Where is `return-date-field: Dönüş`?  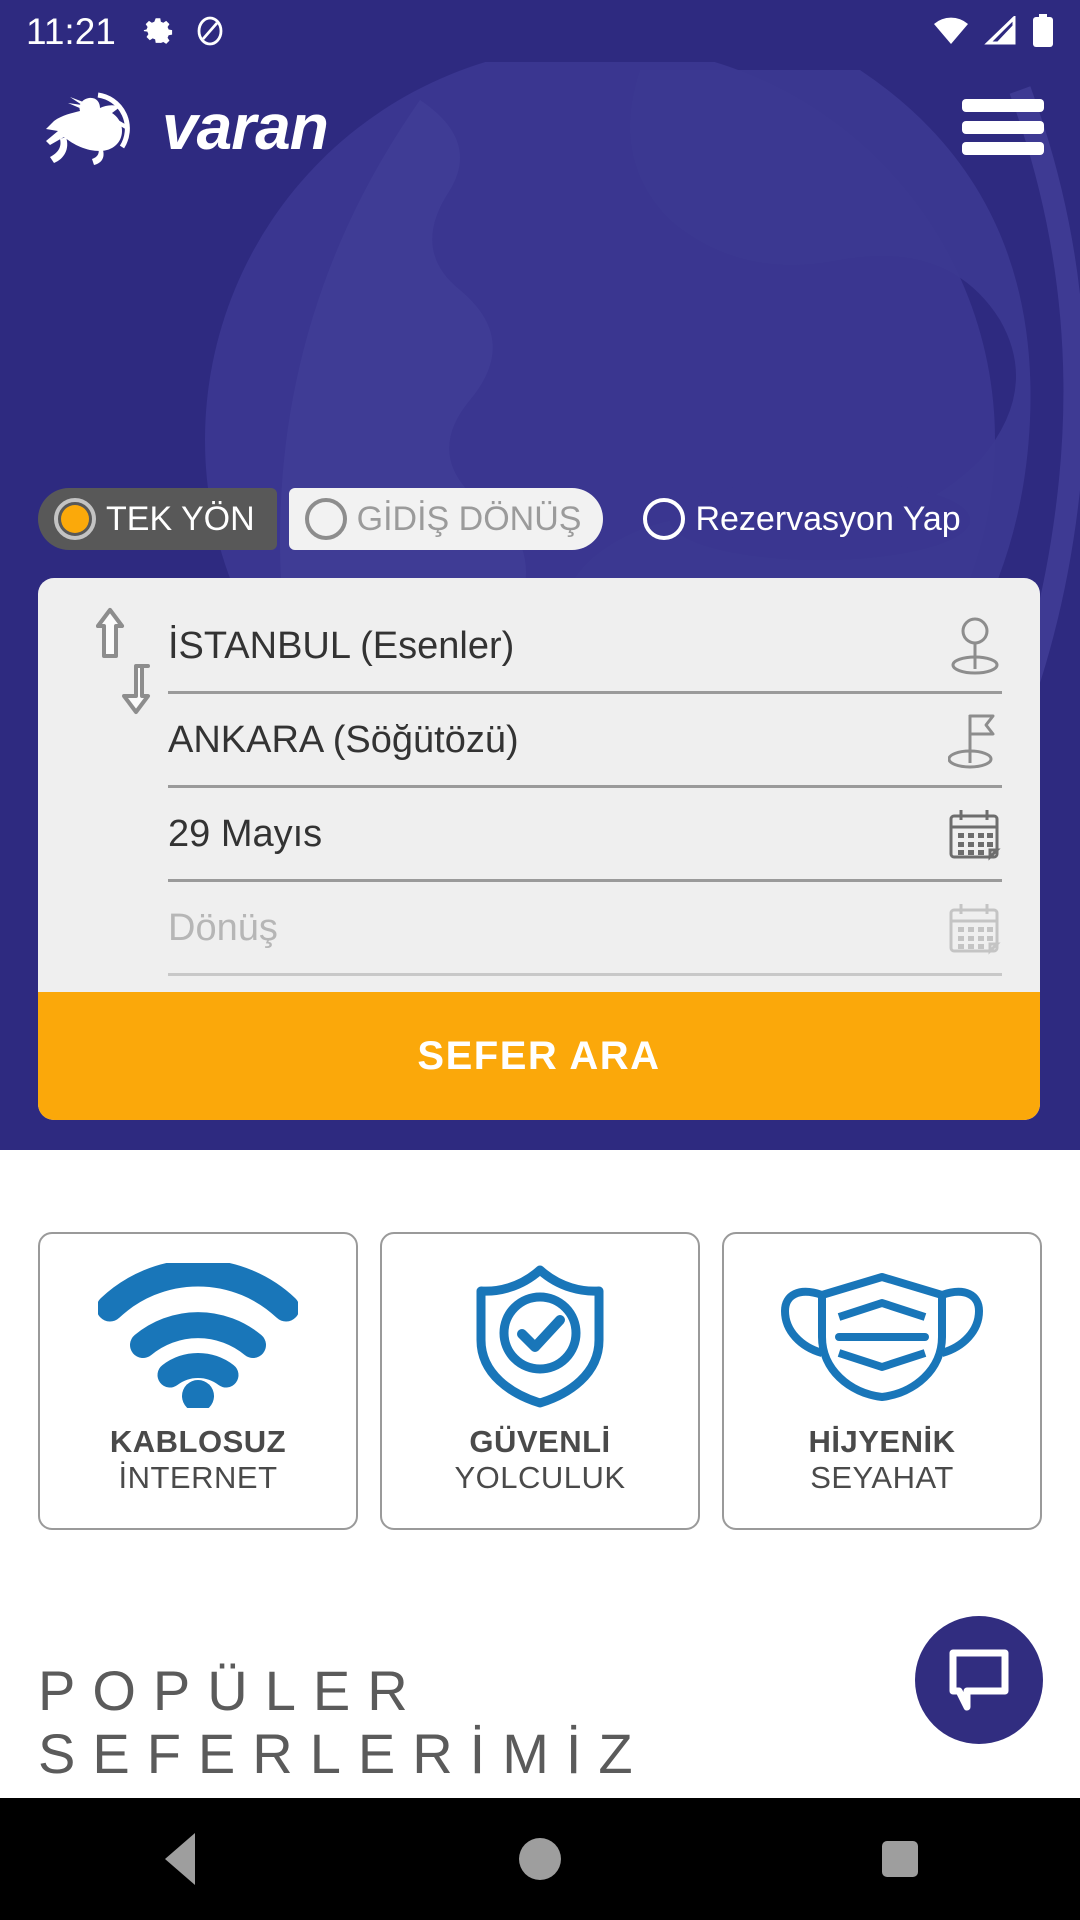 return-date-field: Dönüş is located at coordinates (585, 929).